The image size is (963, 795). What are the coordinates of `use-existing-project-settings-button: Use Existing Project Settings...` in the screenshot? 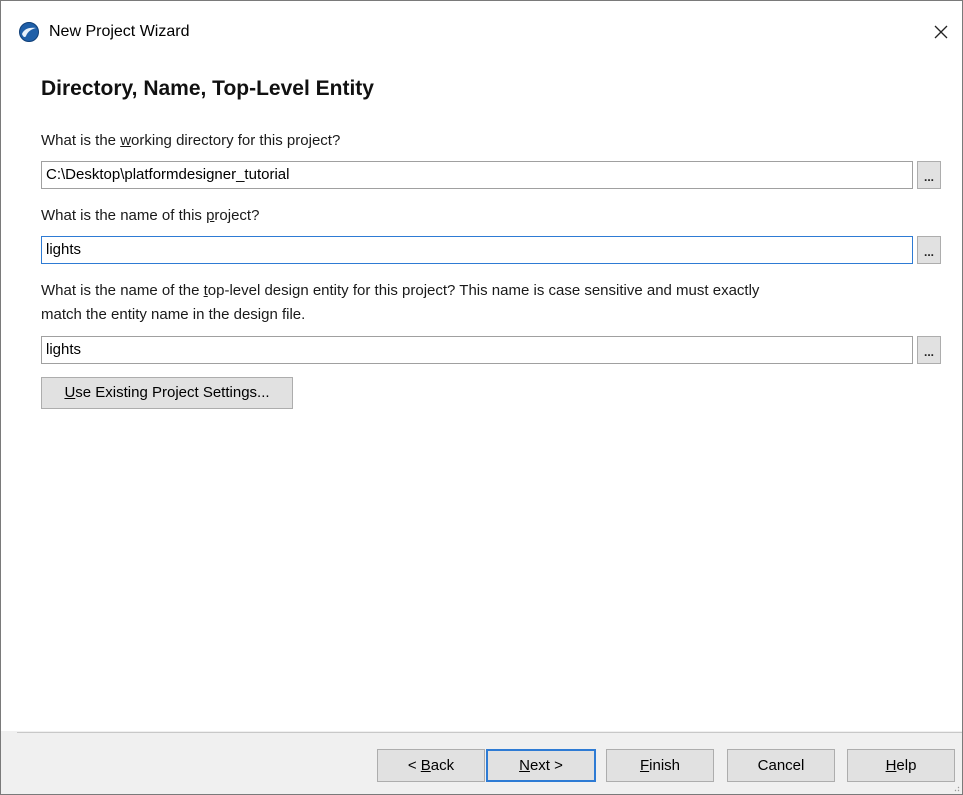 It's located at (167, 393).